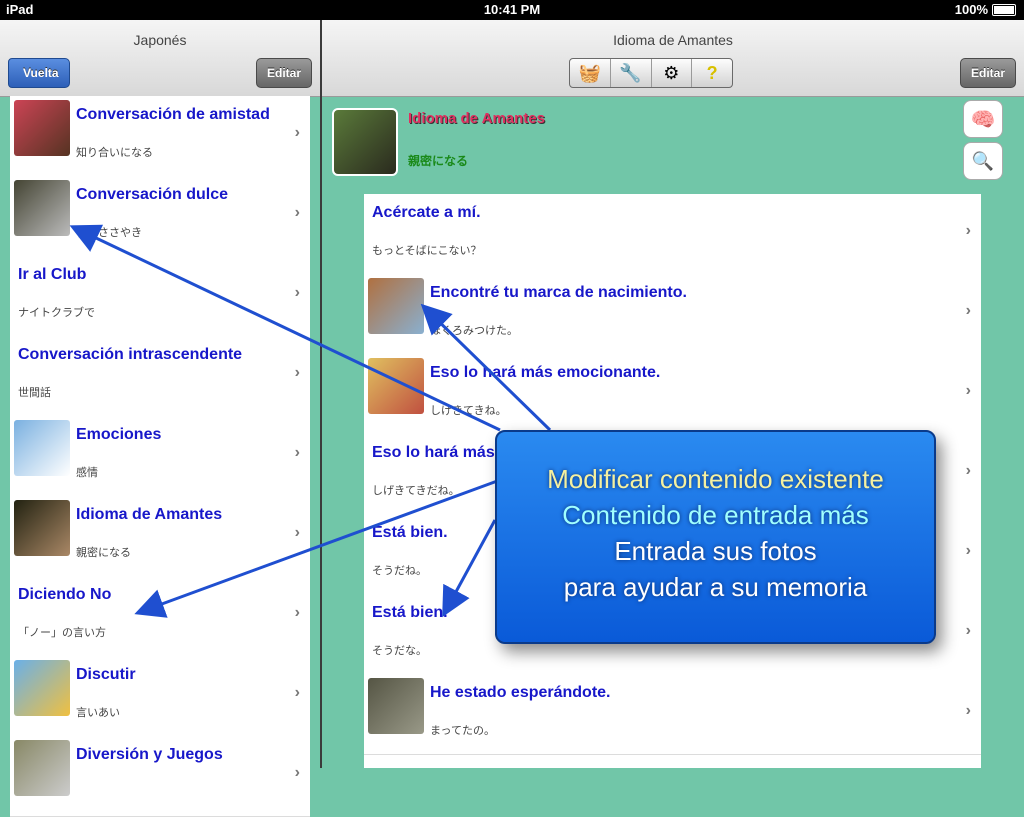  I want to click on header-photo, so click(365, 142).